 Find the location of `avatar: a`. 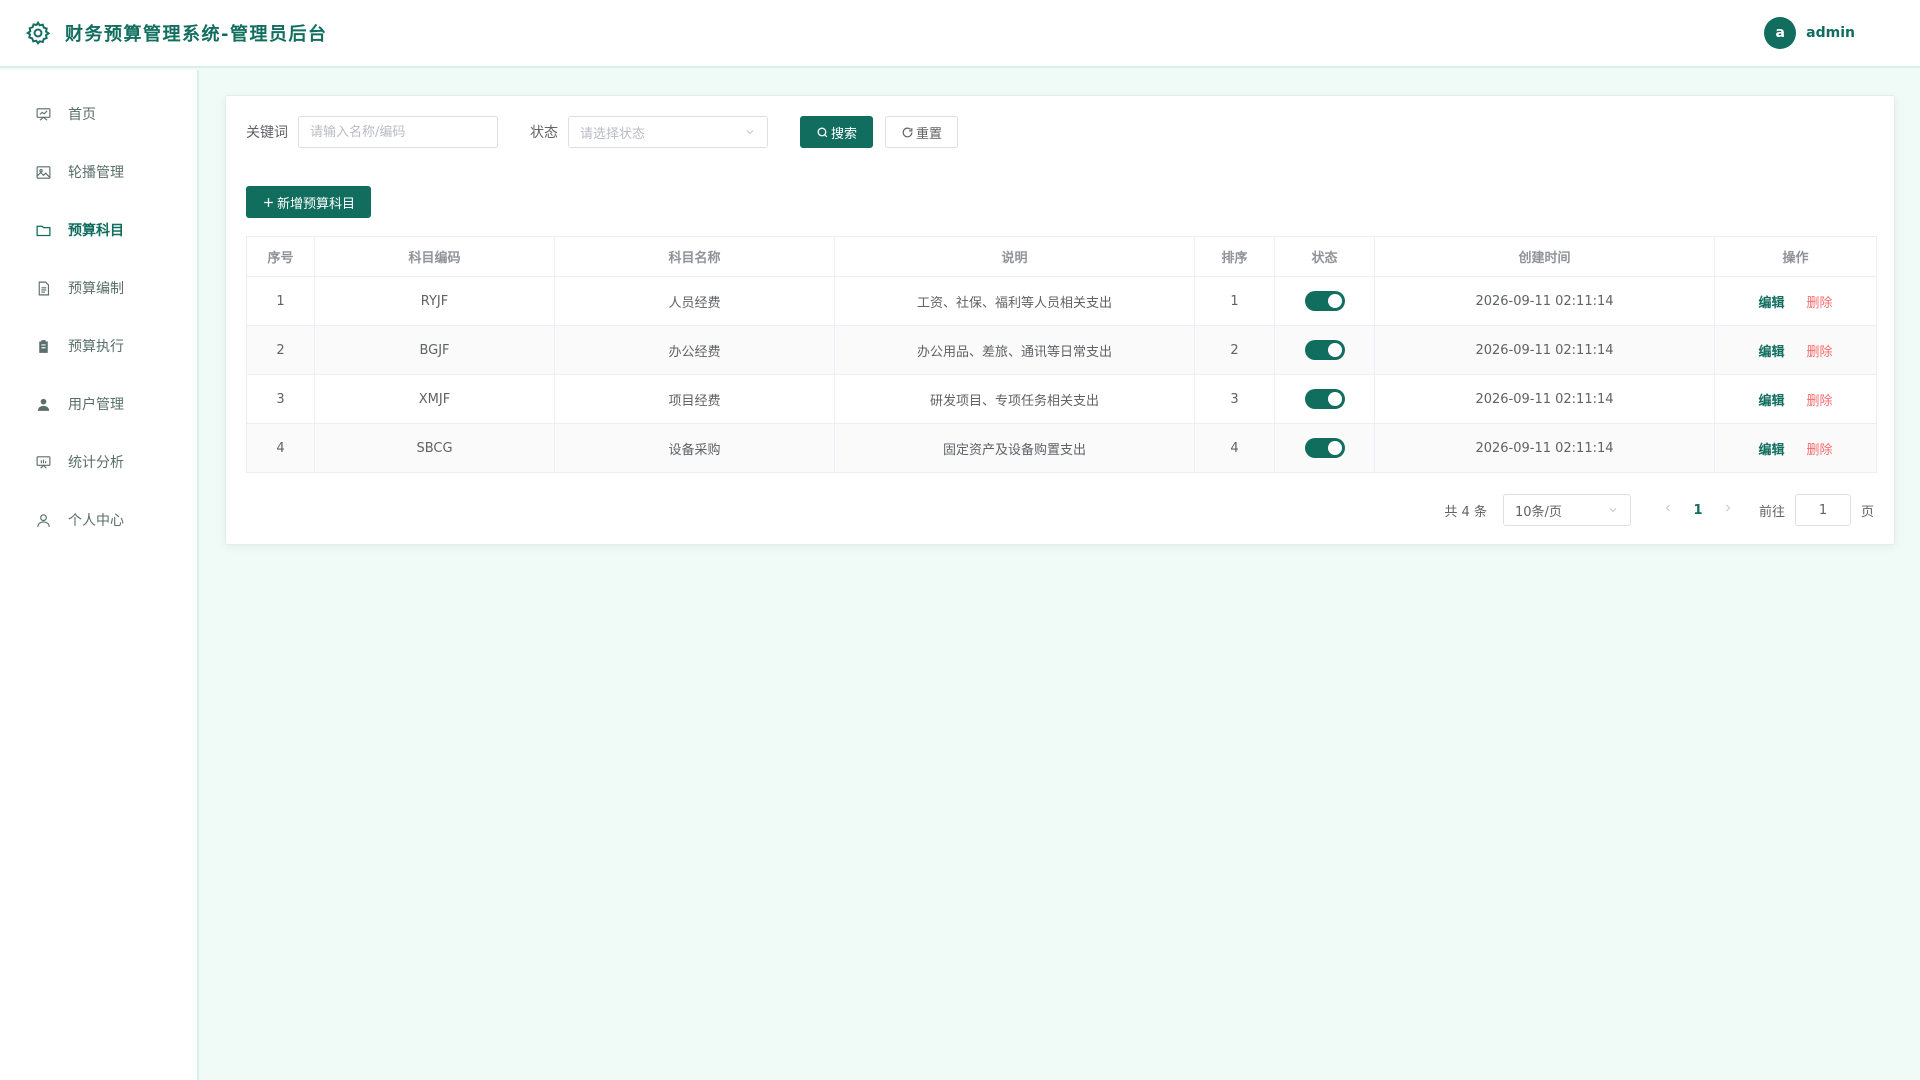

avatar: a is located at coordinates (1780, 33).